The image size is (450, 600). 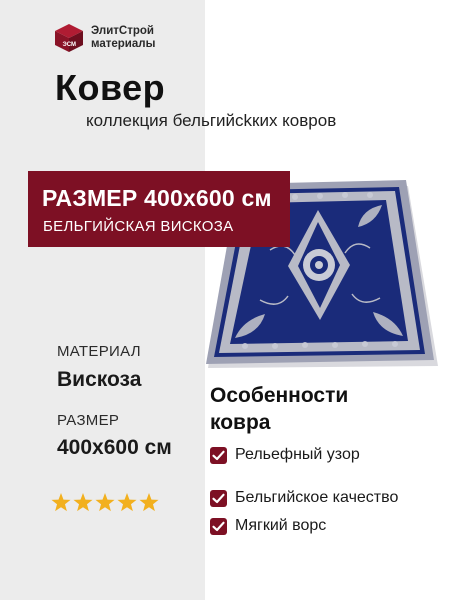 I want to click on feature-item: Мягкий ворс, so click(x=268, y=526).